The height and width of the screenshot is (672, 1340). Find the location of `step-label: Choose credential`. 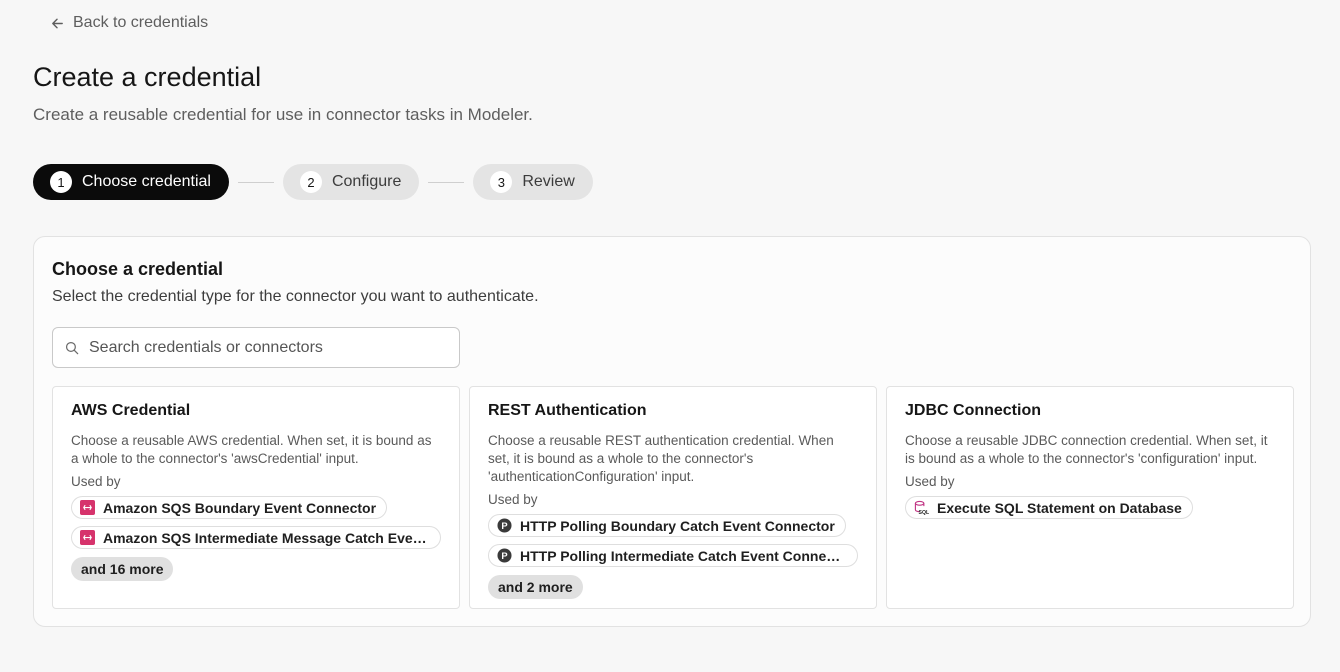

step-label: Choose credential is located at coordinates (146, 181).